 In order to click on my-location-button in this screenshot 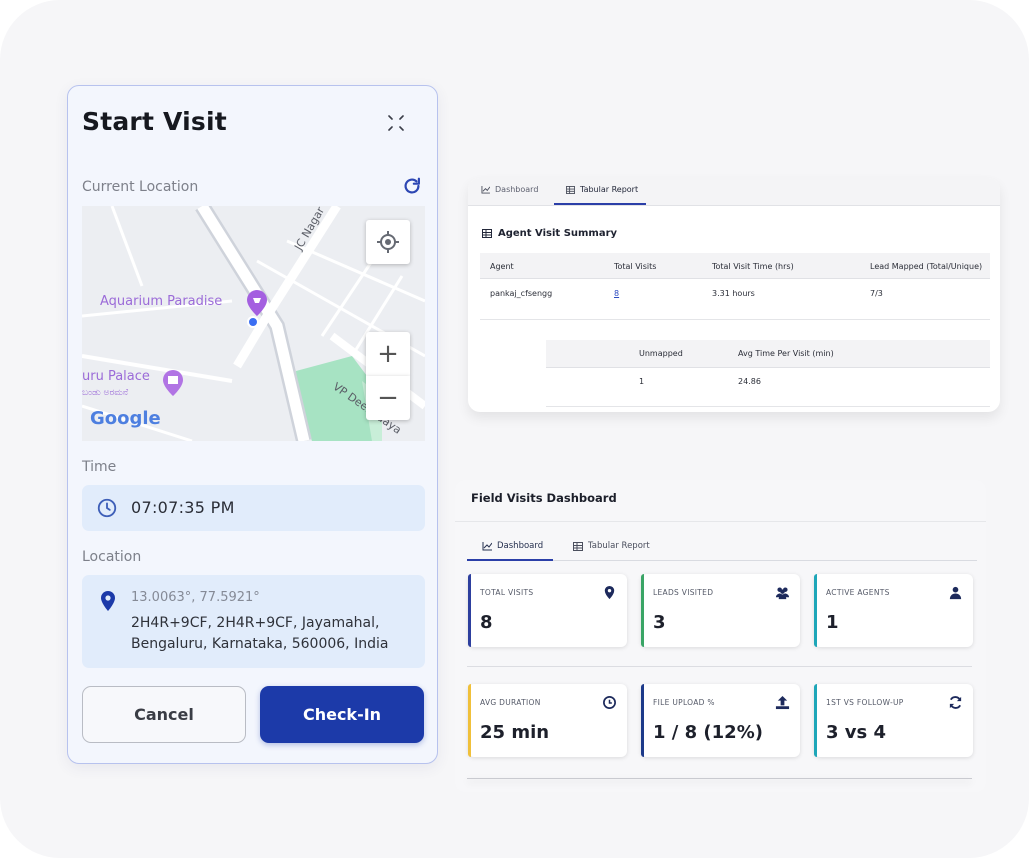, I will do `click(388, 242)`.